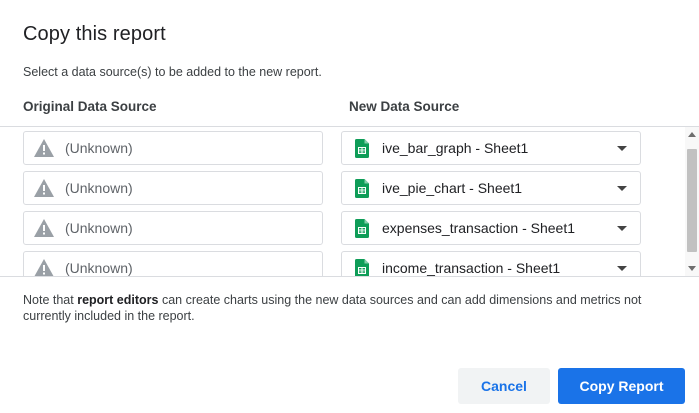 Image resolution: width=699 pixels, height=413 pixels. What do you see at coordinates (455, 148) in the screenshot?
I see `new-source-value: ive_bar_graph - Sheet1` at bounding box center [455, 148].